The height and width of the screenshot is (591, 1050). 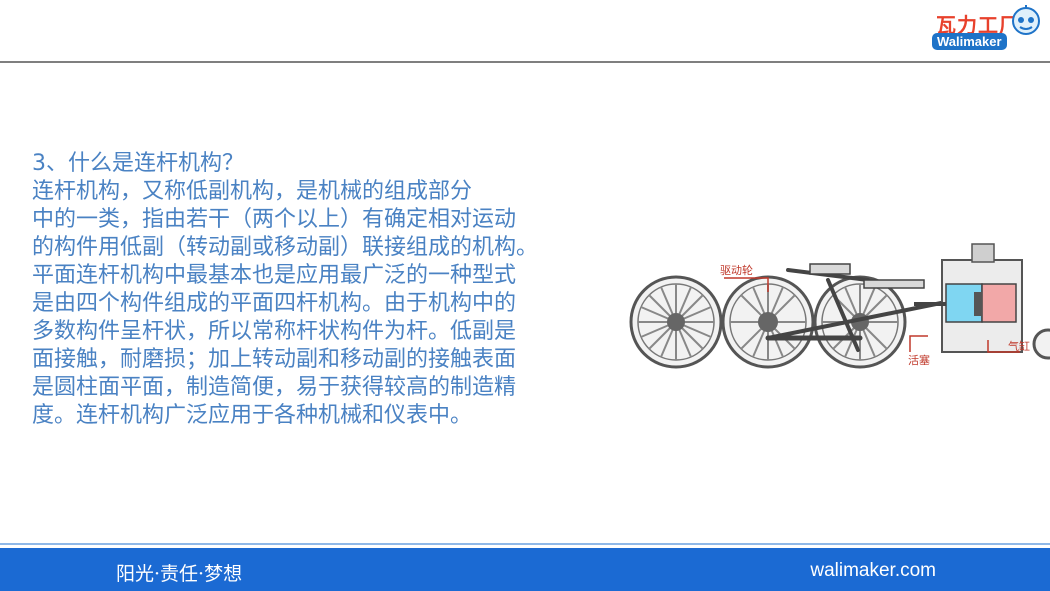 I want to click on paragraph-line: 度。连杆机构广泛应用于各种机械和仪表中。, so click(x=252, y=415).